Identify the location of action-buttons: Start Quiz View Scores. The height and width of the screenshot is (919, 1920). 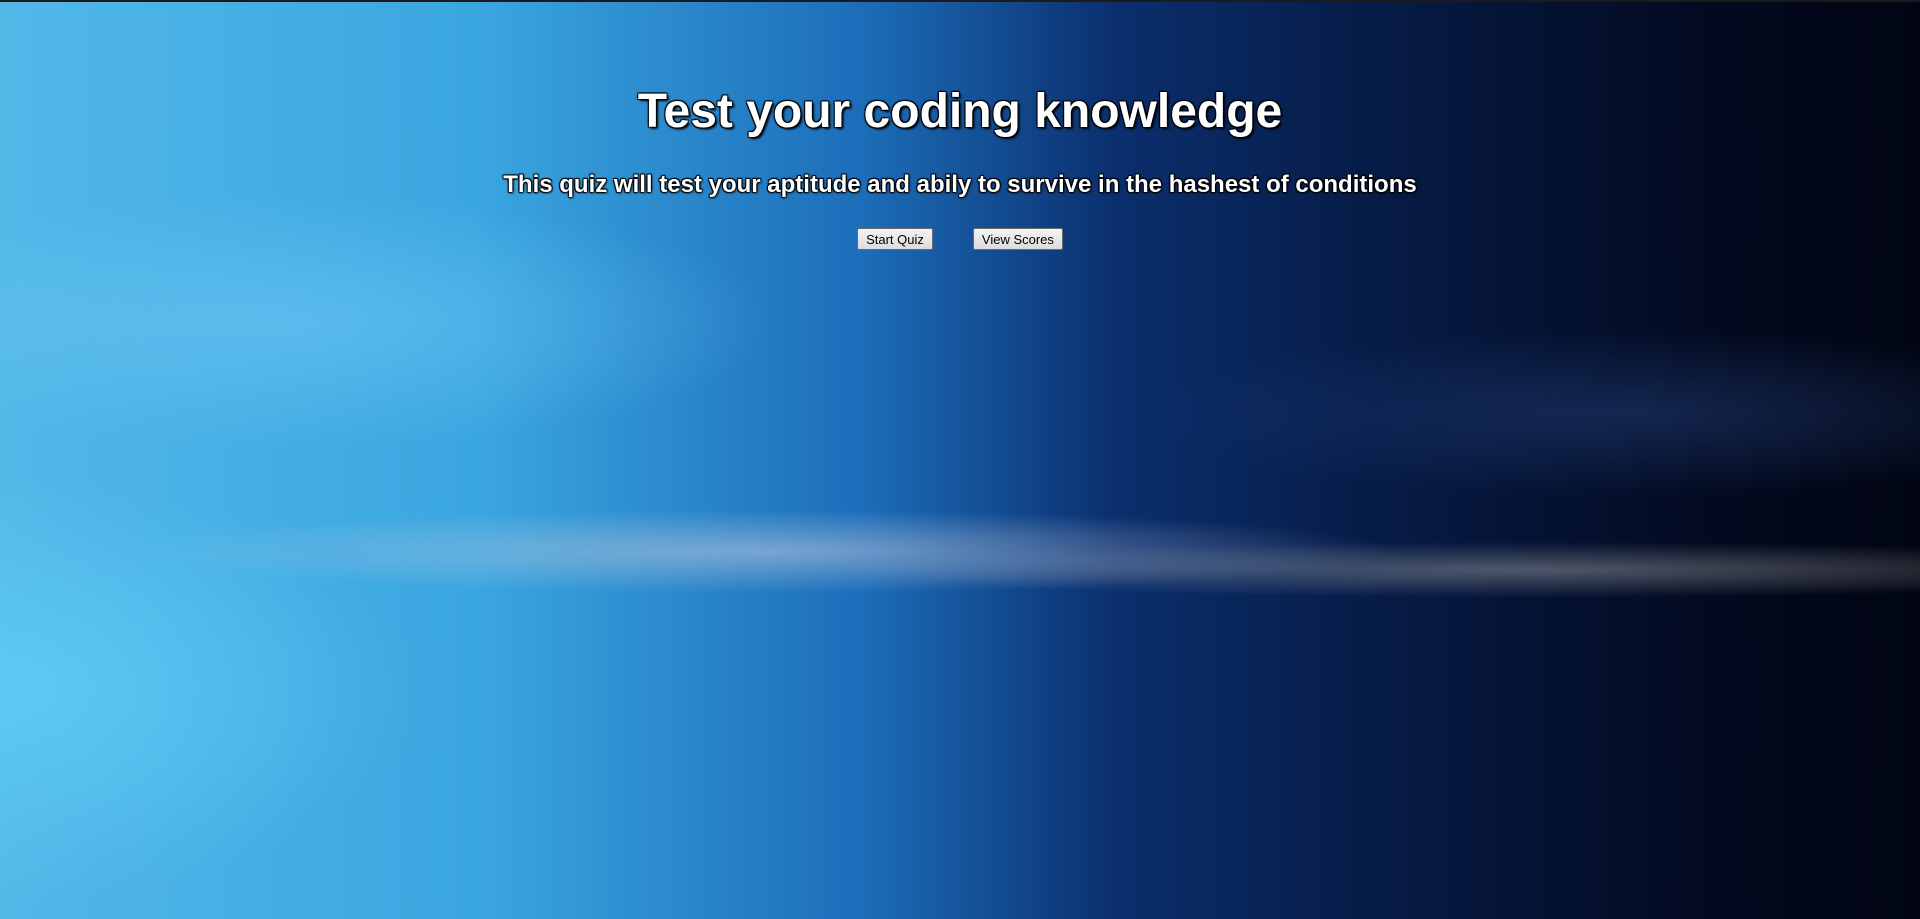
(960, 239).